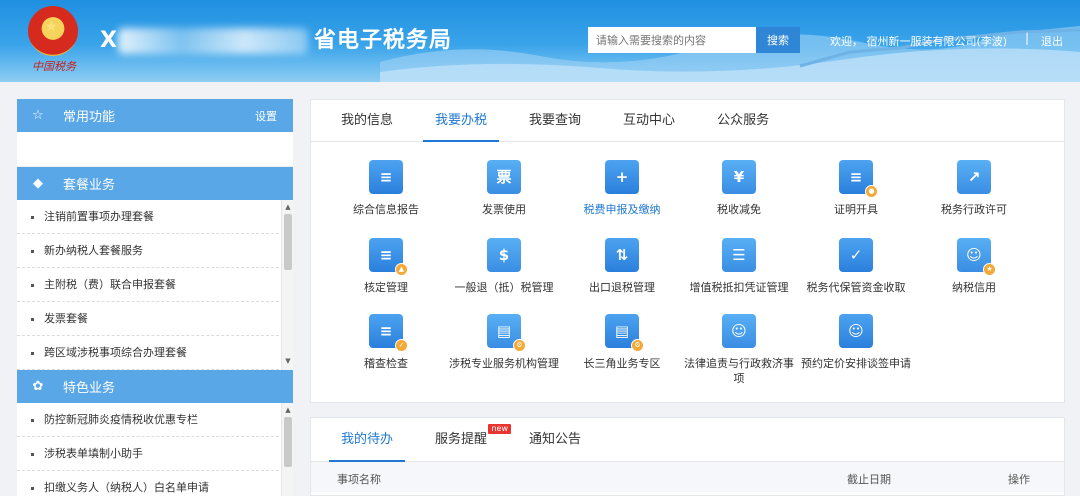  What do you see at coordinates (38, 386) in the screenshot?
I see `flower-icon: ✿` at bounding box center [38, 386].